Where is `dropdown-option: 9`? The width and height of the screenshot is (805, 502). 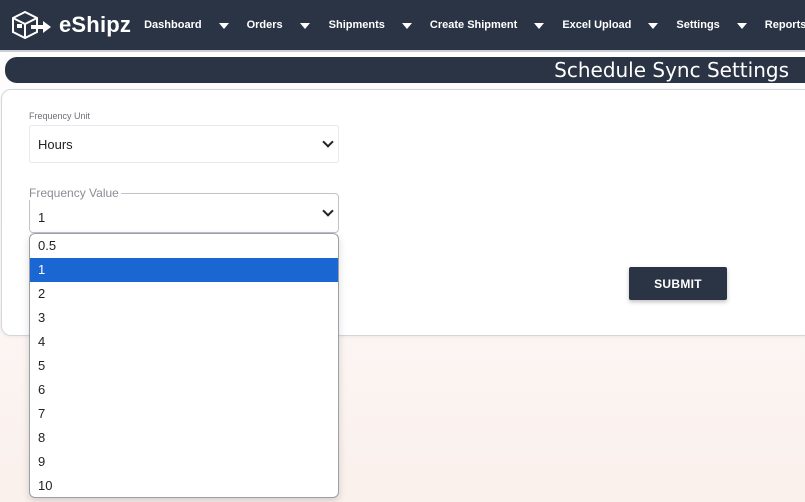
dropdown-option: 9 is located at coordinates (184, 462).